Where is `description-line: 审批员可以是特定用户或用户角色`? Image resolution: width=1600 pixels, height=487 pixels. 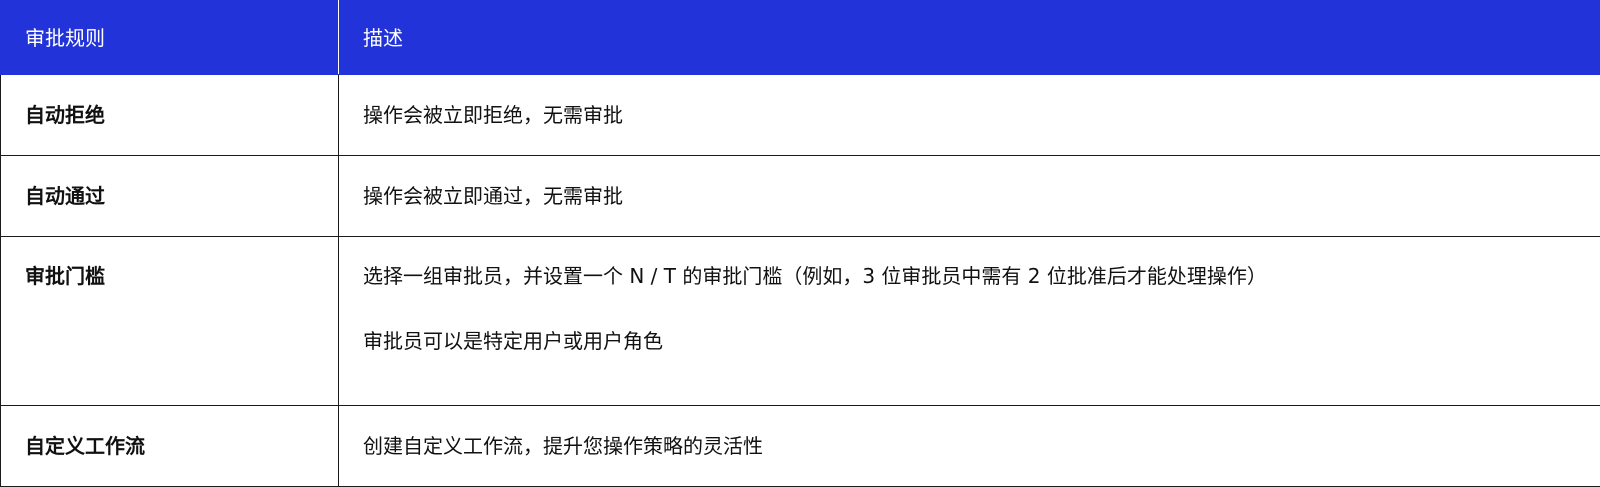
description-line: 审批员可以是特定用户或用户角色 is located at coordinates (969, 341).